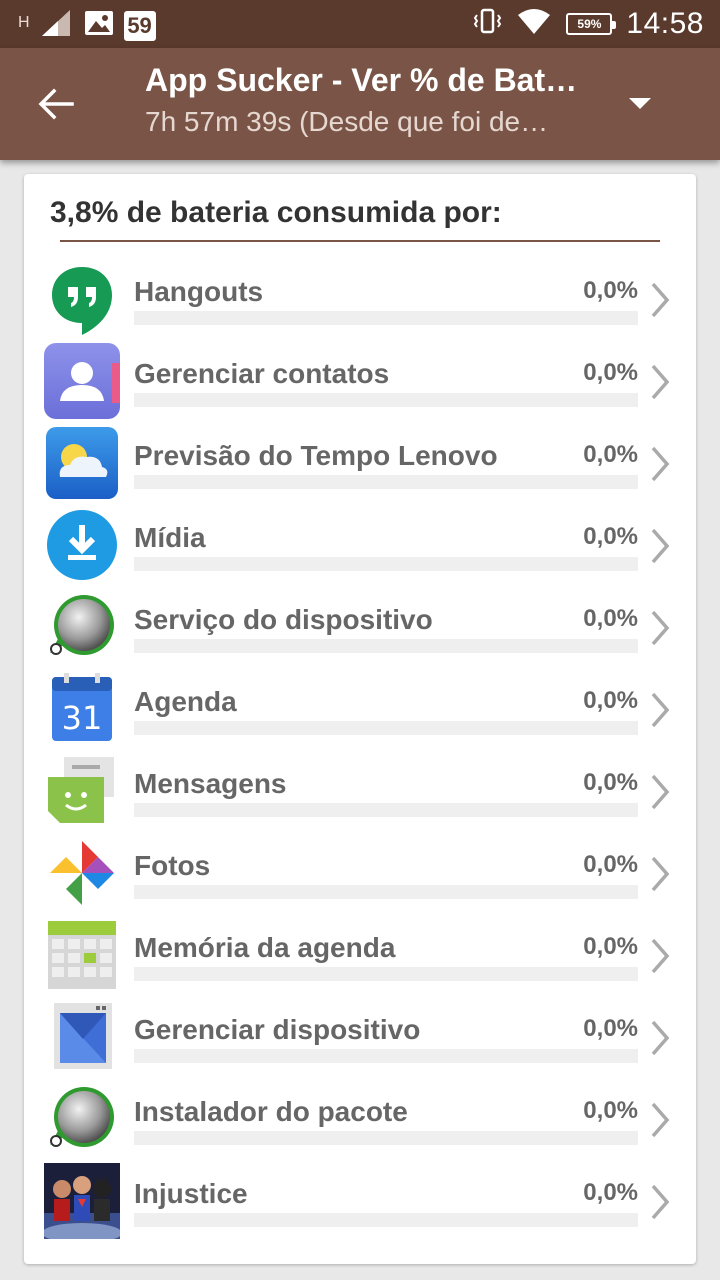  I want to click on app-name: Gerenciar contatos, so click(262, 373).